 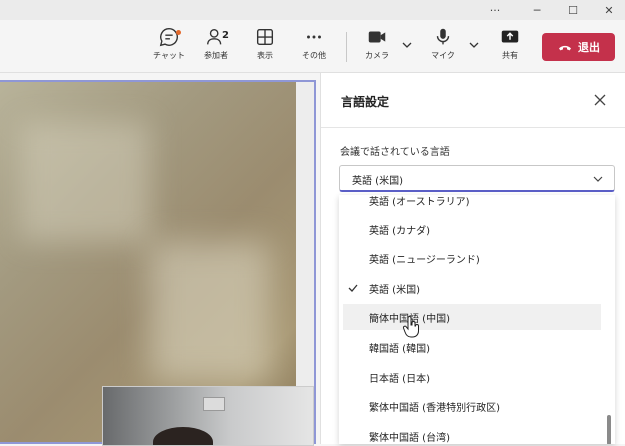 What do you see at coordinates (537, 10) in the screenshot?
I see `minimize-button: ─` at bounding box center [537, 10].